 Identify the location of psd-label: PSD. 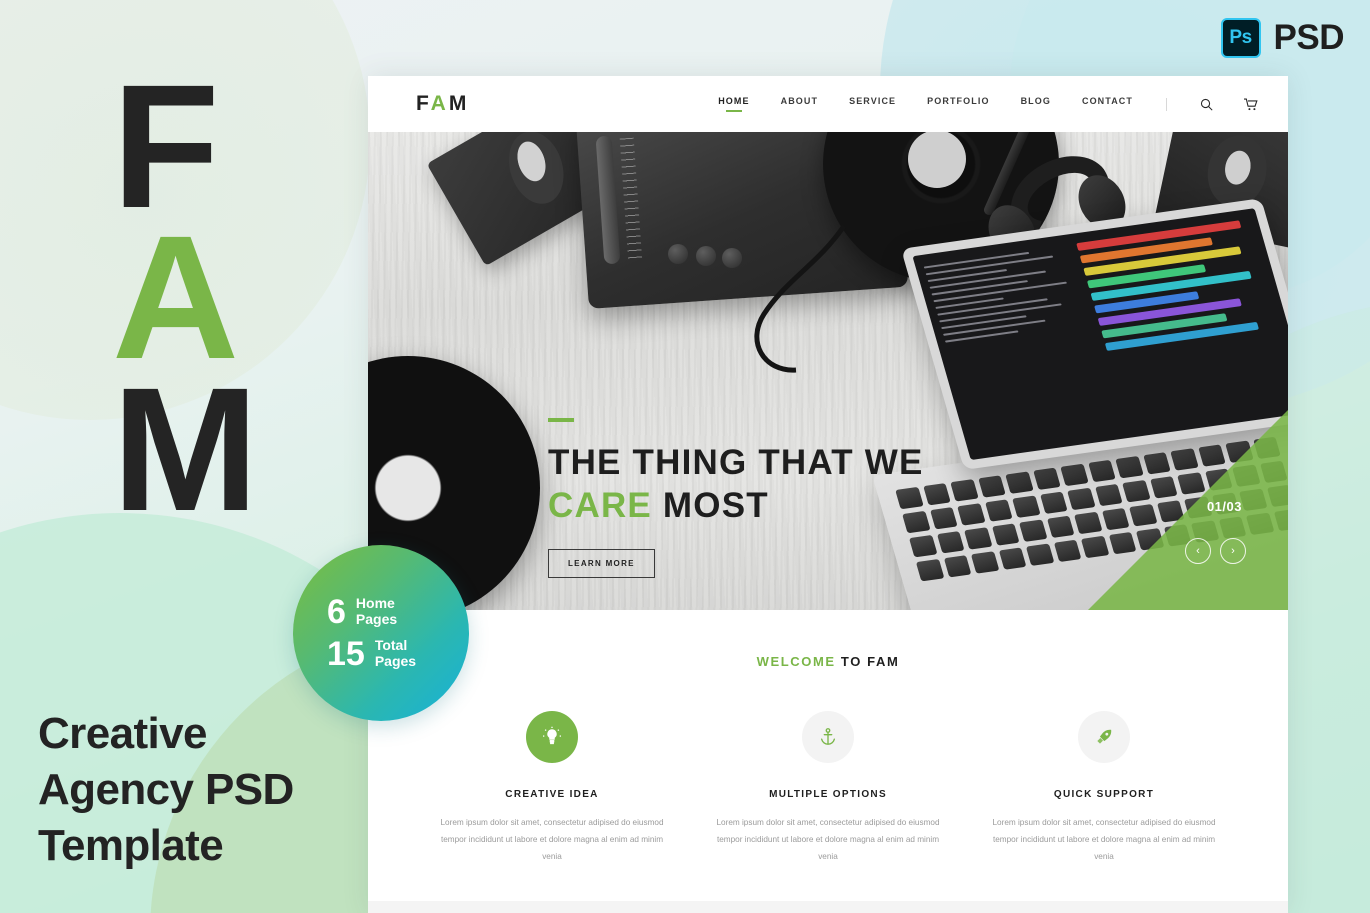
(1309, 37).